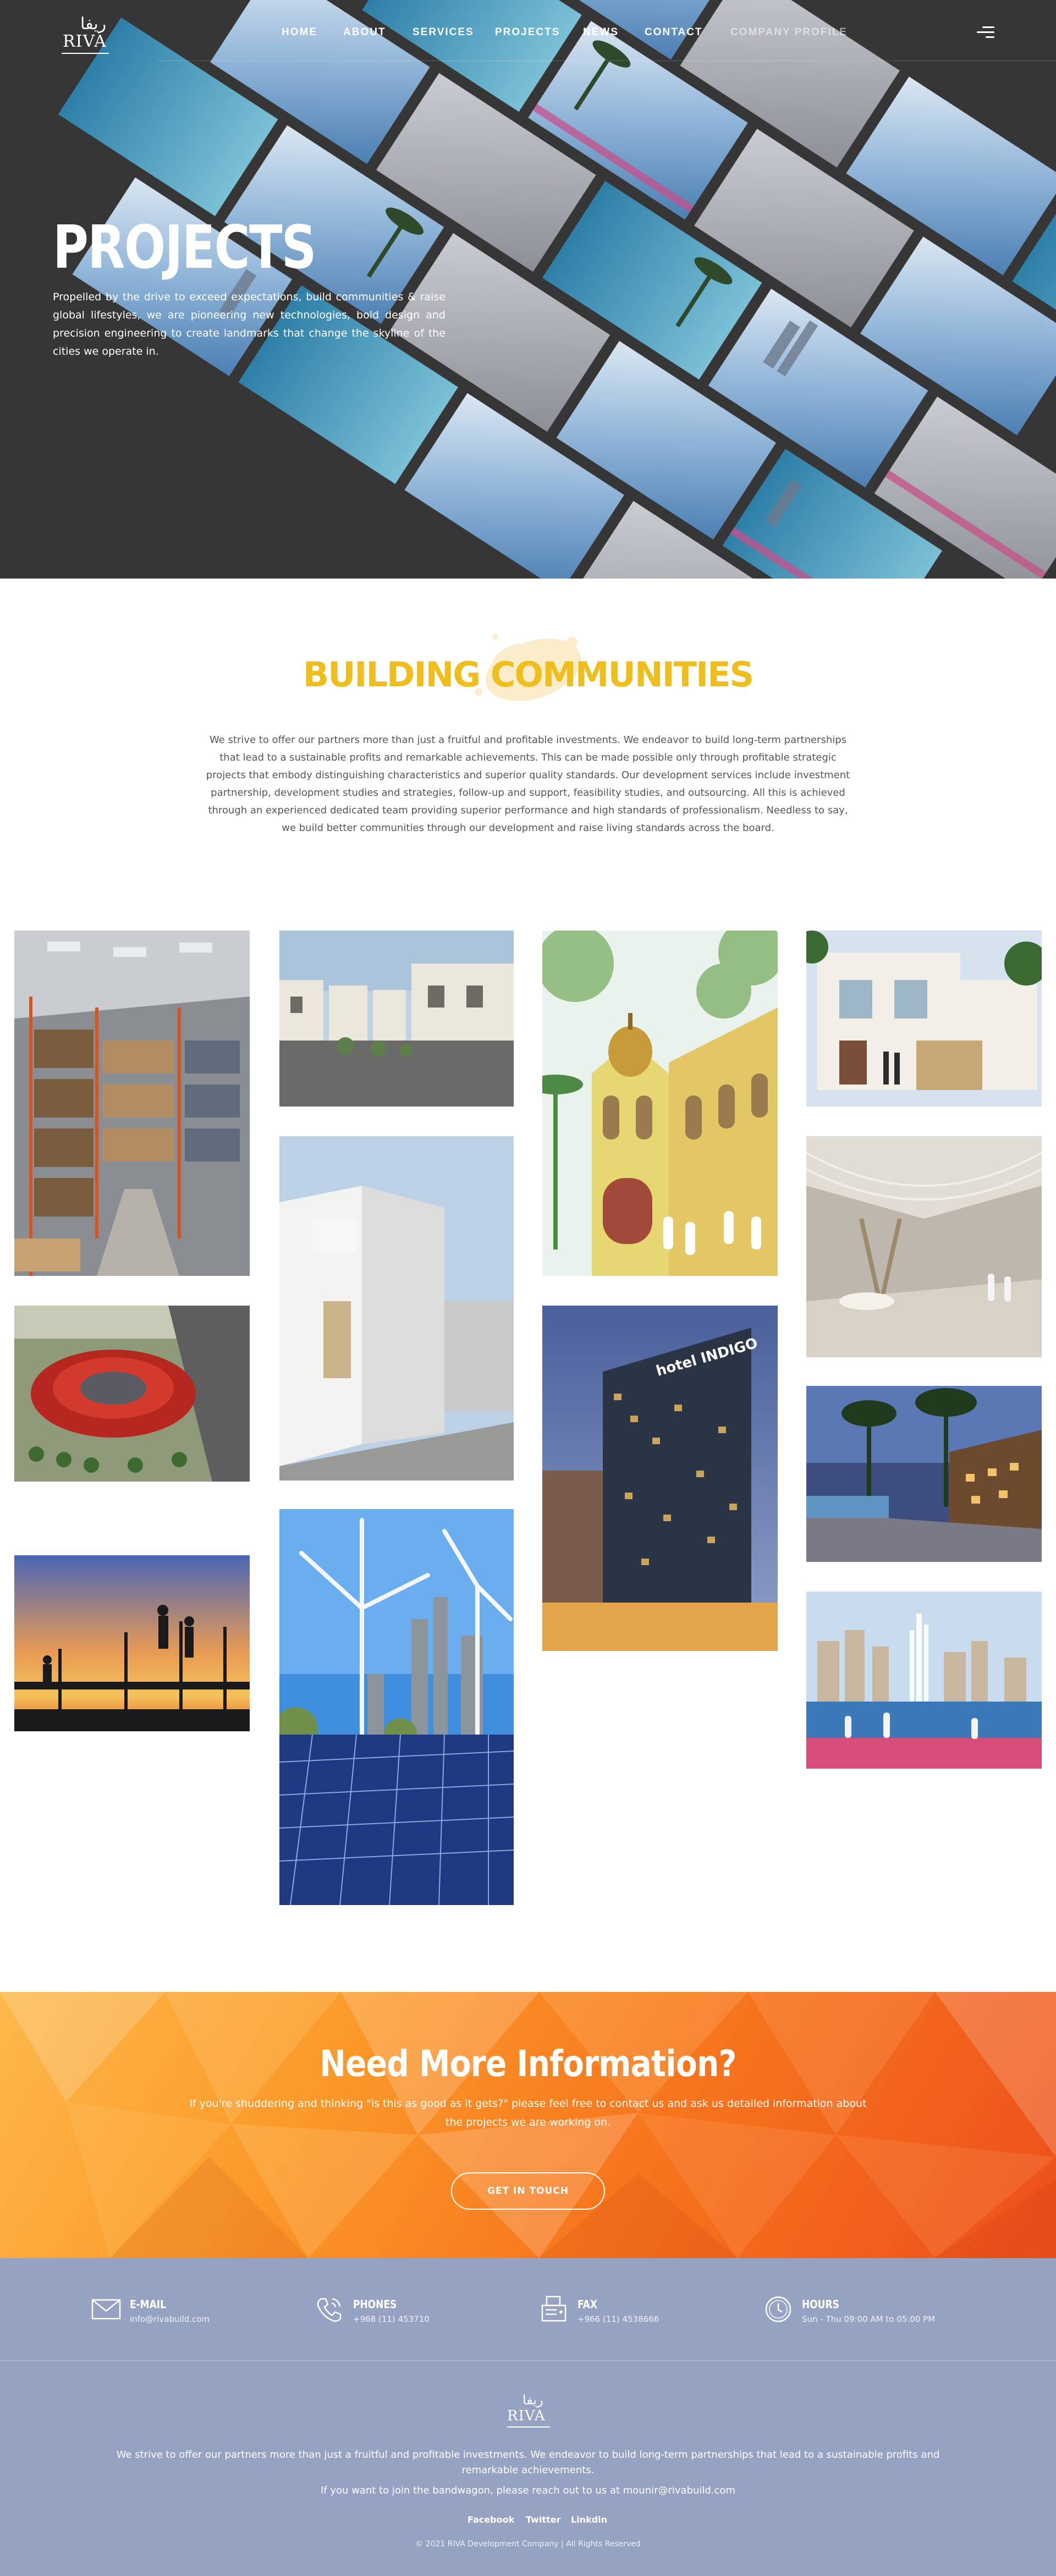 This screenshot has width=1056, height=2576. I want to click on gallery-image-round-building, so click(132, 1394).